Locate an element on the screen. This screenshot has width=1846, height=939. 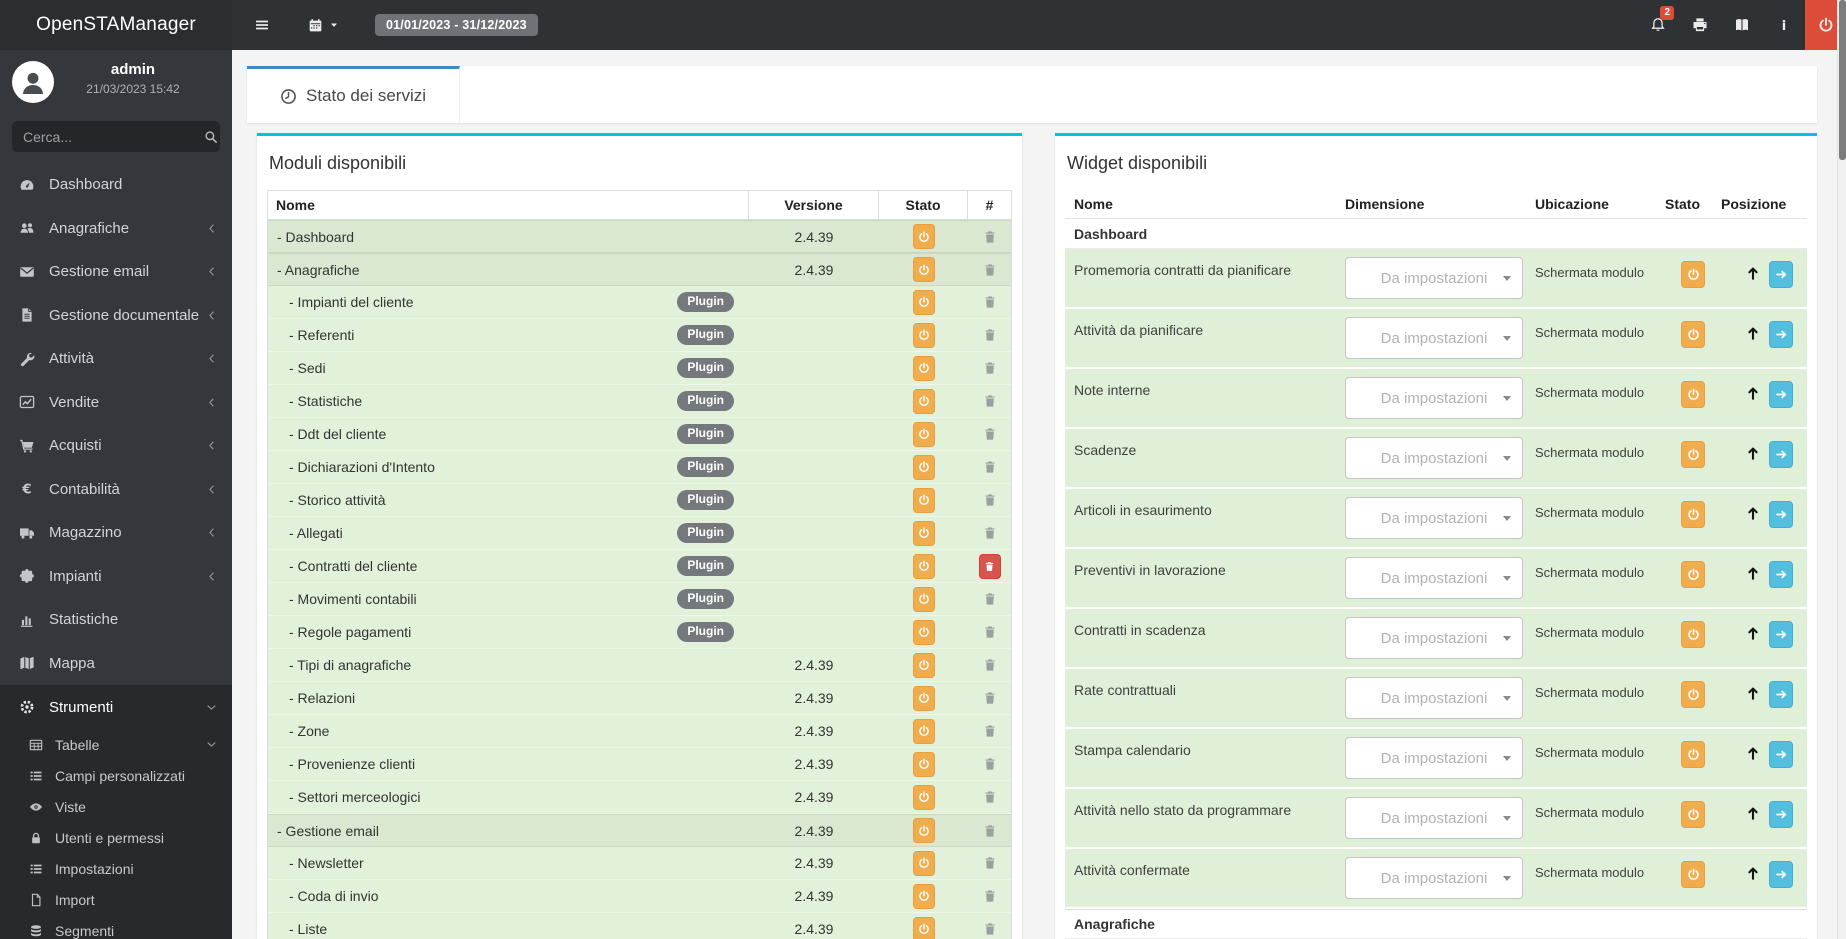
tab-stato-dei-servizi: Stato dei servizi is located at coordinates (353, 94).